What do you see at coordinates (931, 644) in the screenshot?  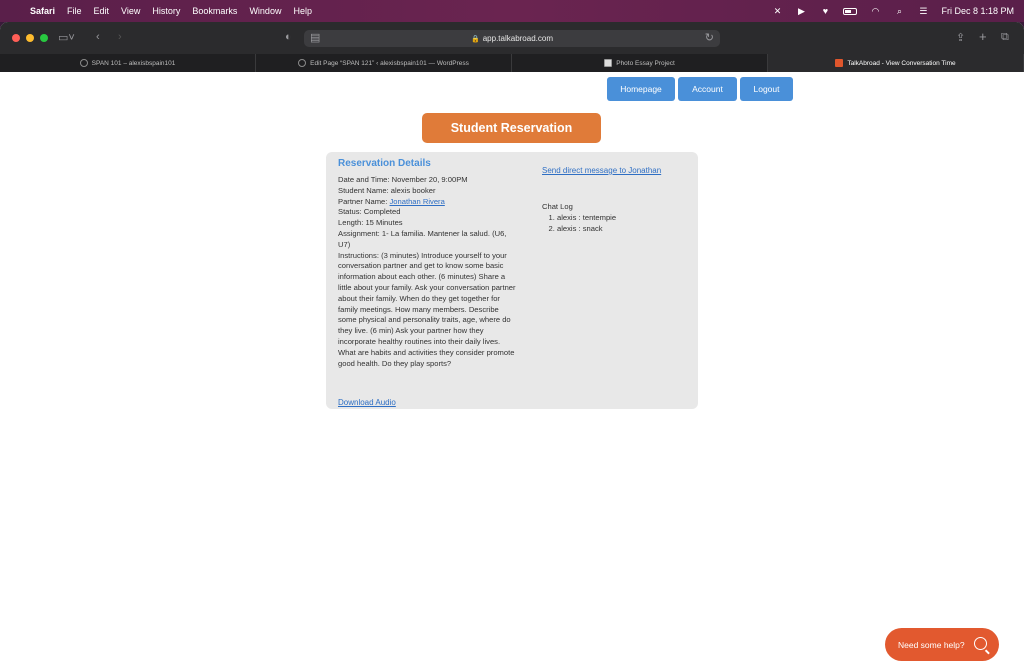 I see `help-label: Need some help?` at bounding box center [931, 644].